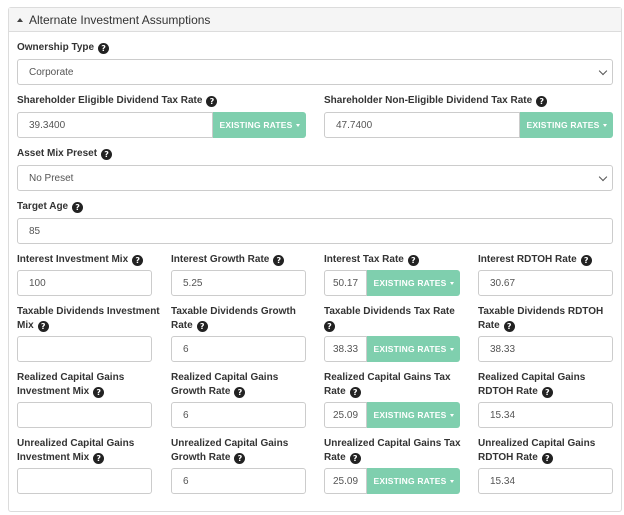  What do you see at coordinates (110, 100) in the screenshot?
I see `eligible-dividend-label-text: Shareholder Eligible Dividend Tax Rate` at bounding box center [110, 100].